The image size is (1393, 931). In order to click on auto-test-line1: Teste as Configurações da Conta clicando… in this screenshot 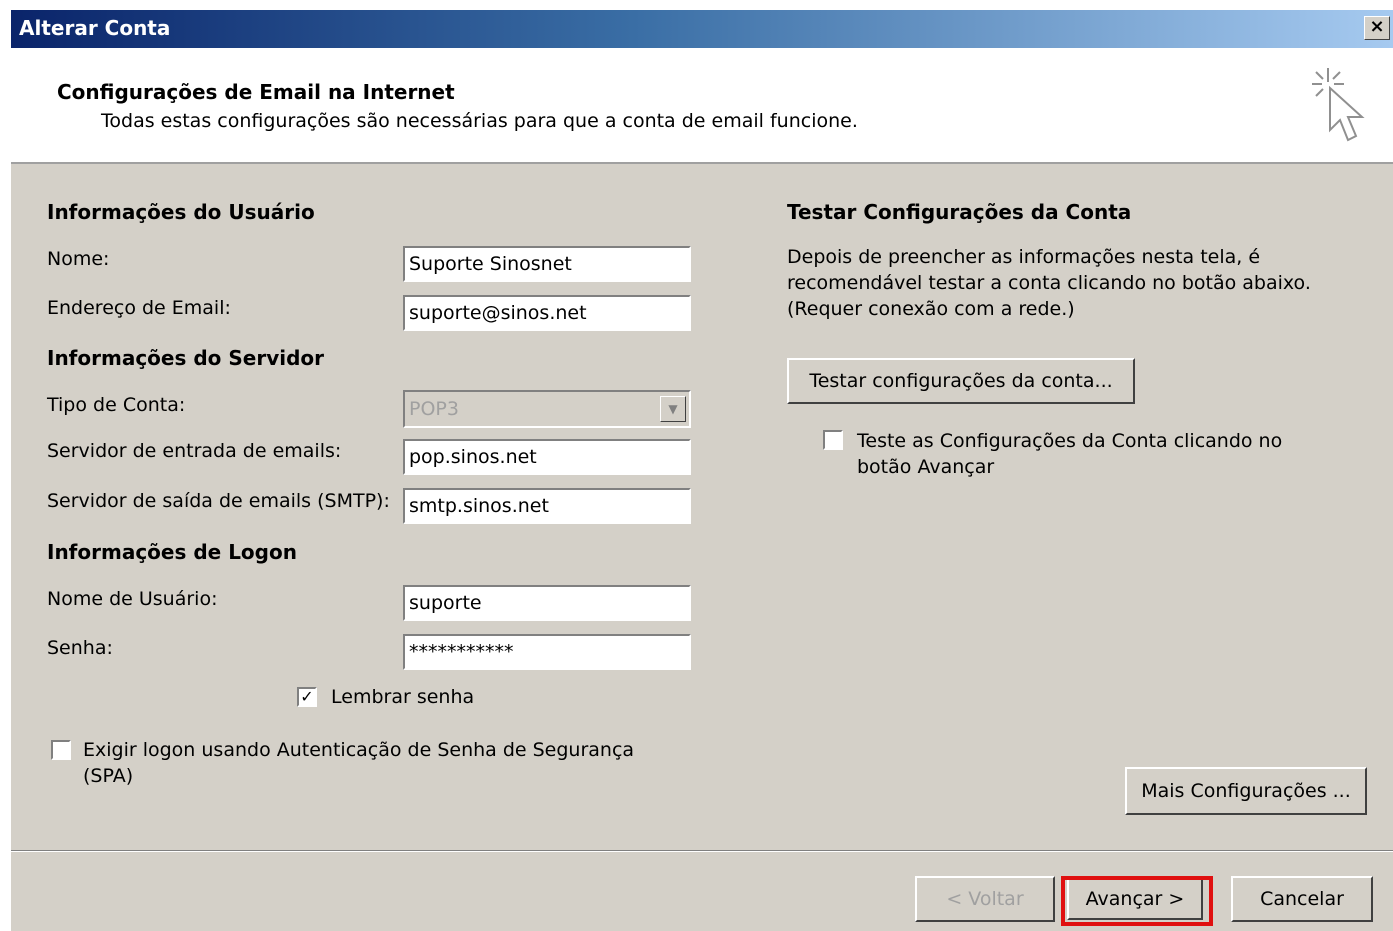, I will do `click(1070, 441)`.